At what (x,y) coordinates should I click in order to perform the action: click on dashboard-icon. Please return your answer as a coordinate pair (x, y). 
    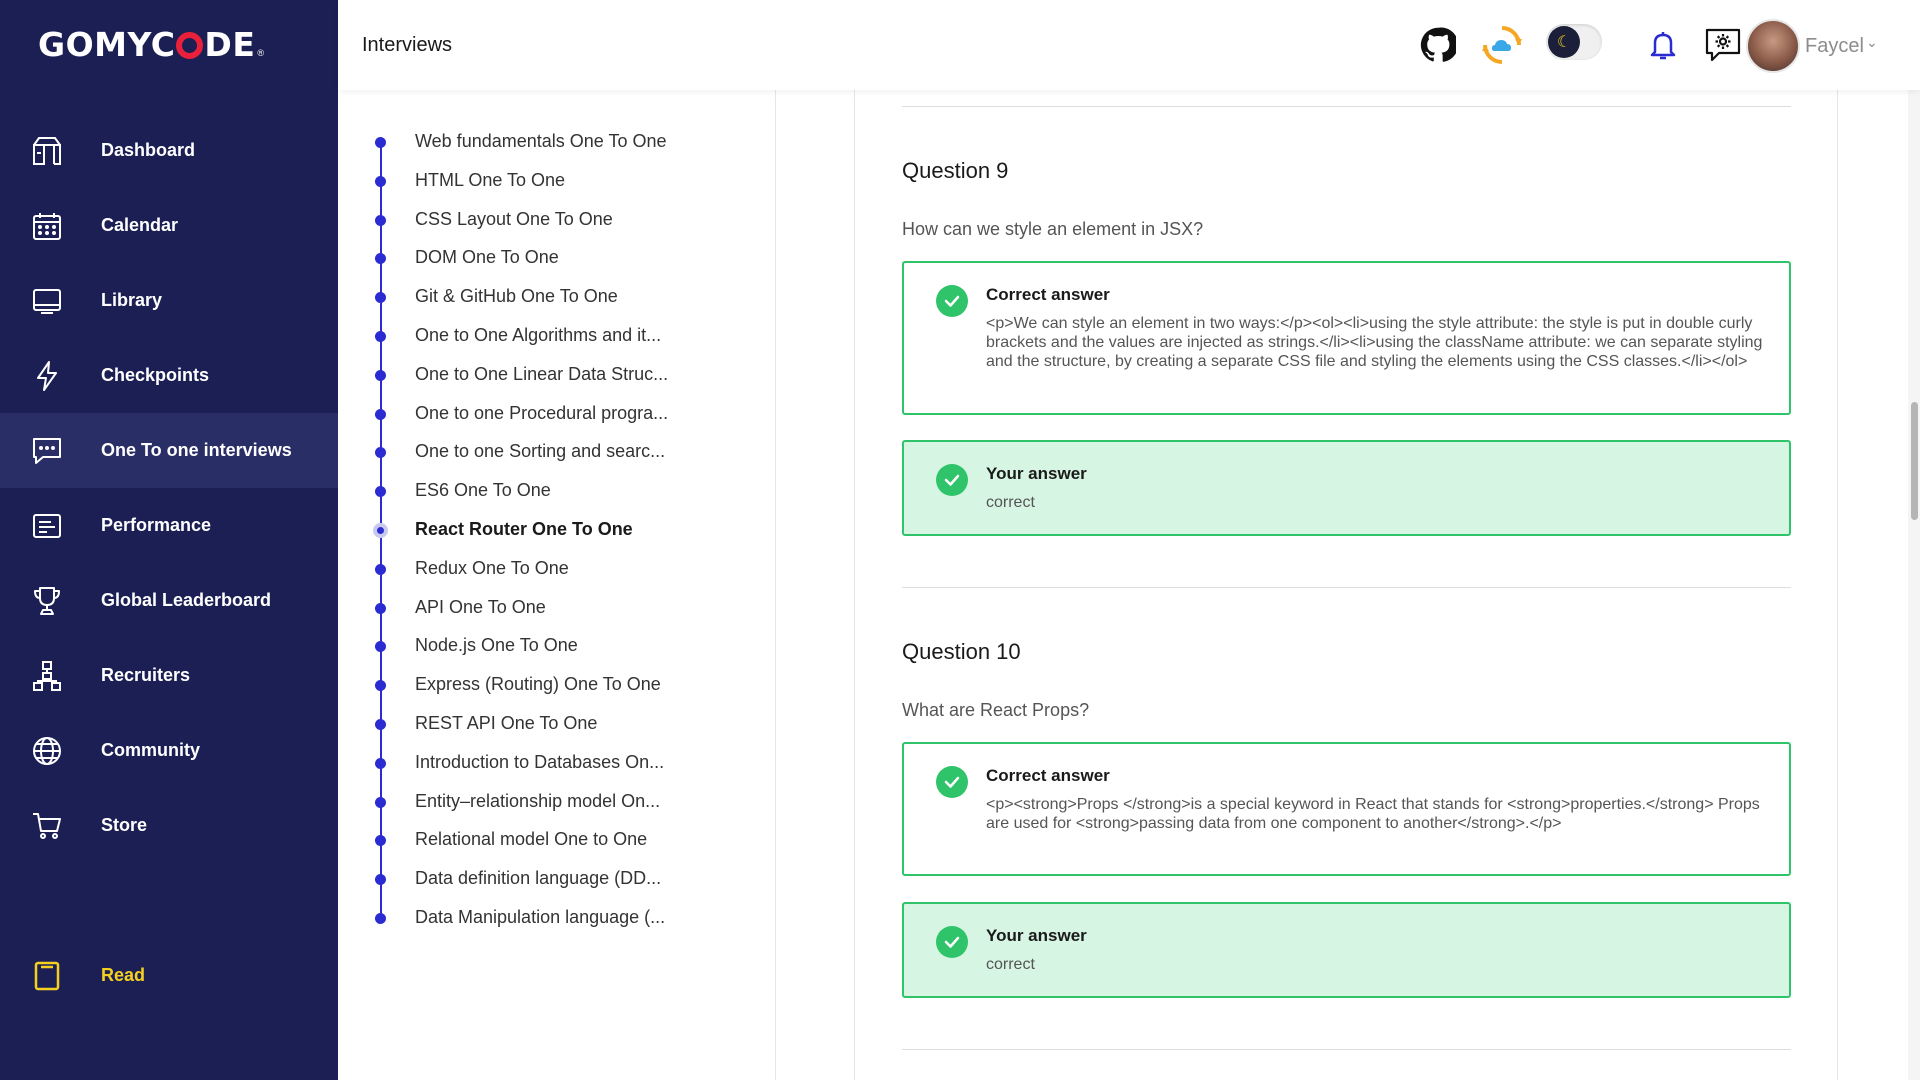
    Looking at the image, I should click on (47, 151).